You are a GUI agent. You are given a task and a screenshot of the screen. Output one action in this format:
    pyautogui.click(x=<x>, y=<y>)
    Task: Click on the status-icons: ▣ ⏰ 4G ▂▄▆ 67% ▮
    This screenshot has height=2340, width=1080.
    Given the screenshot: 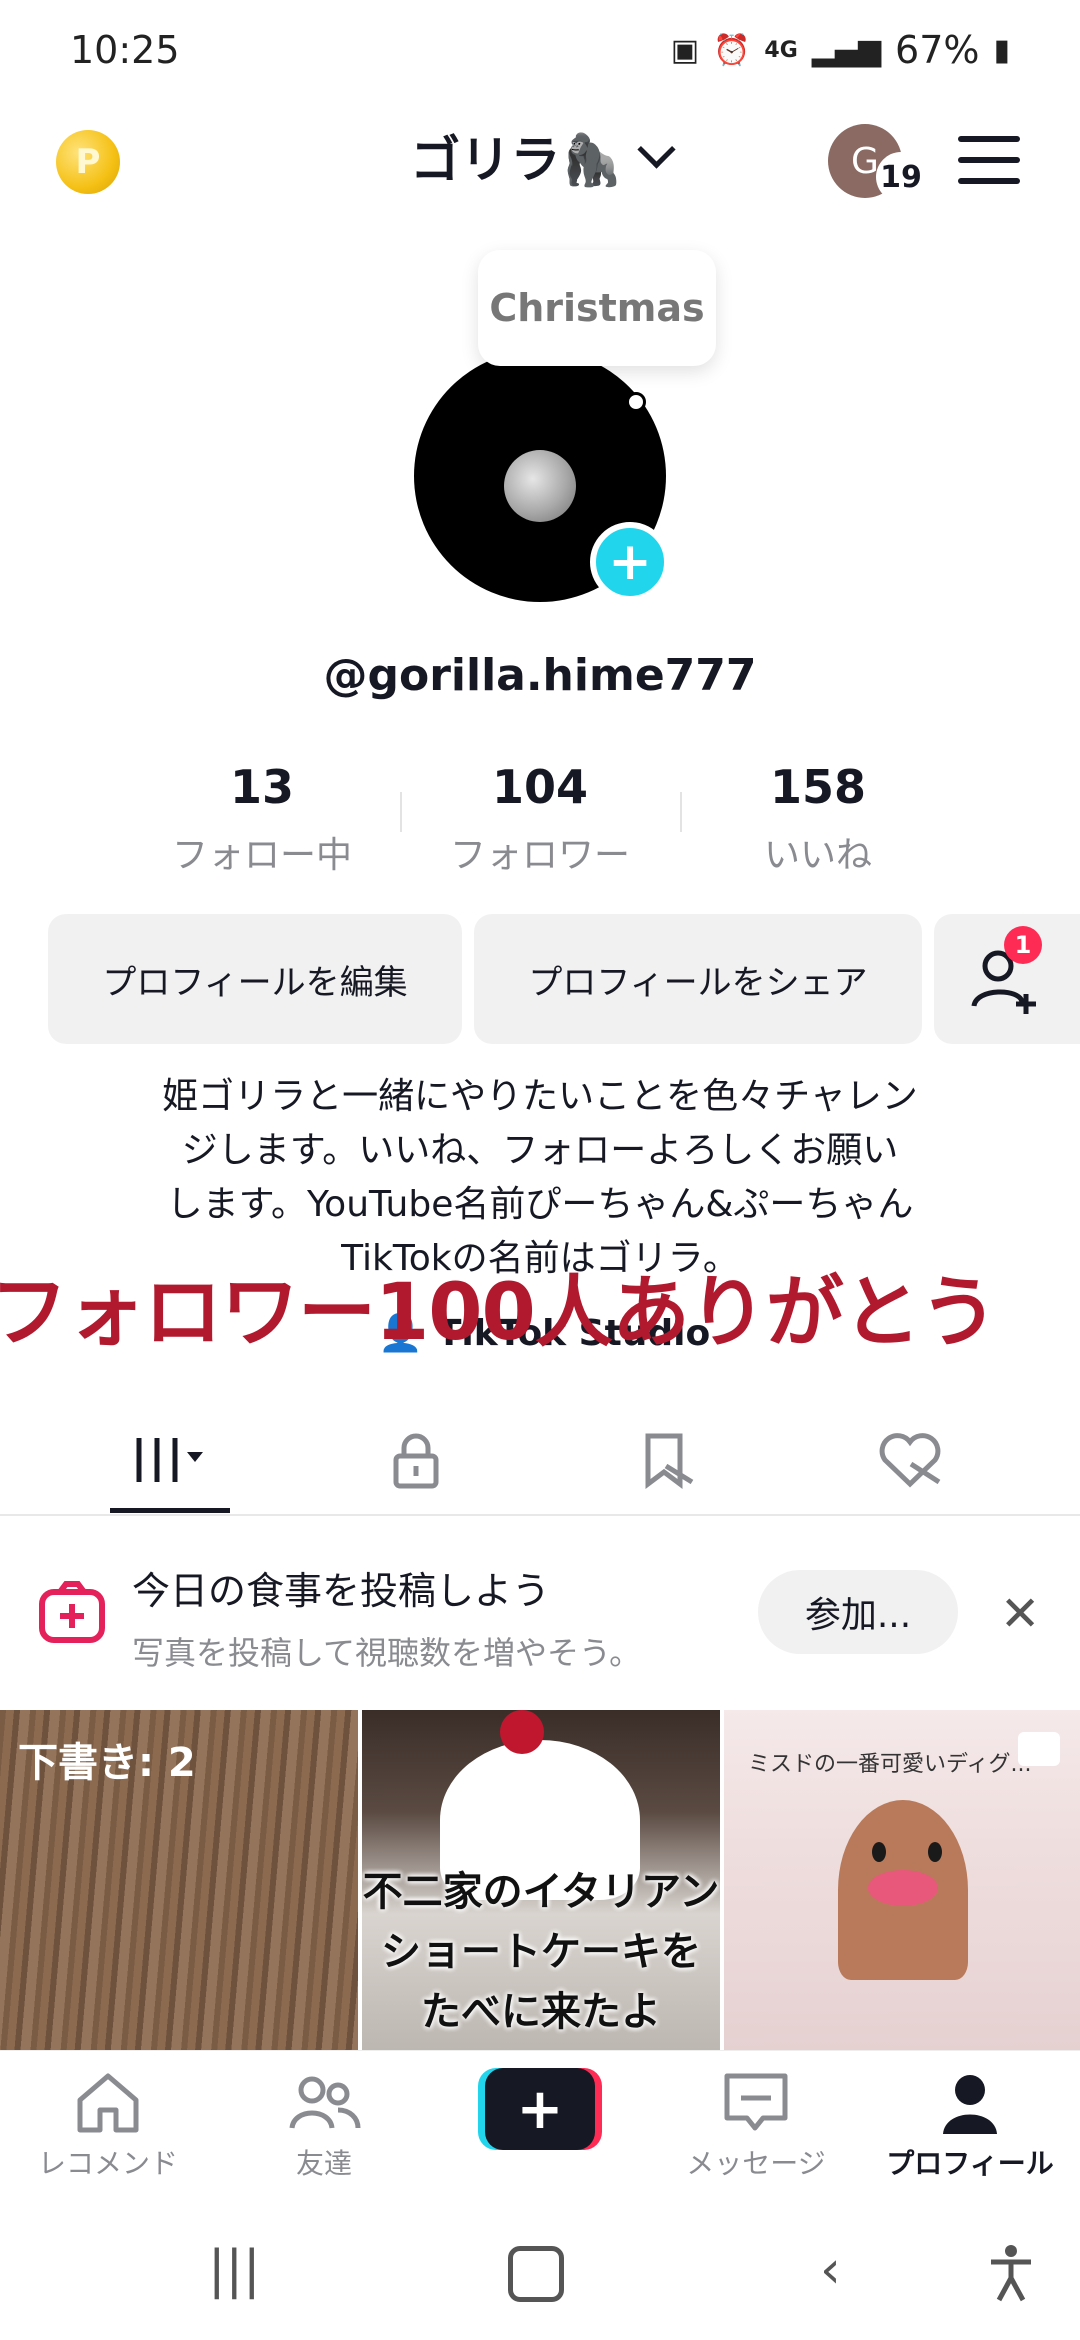 What is the action you would take?
    pyautogui.click(x=840, y=50)
    